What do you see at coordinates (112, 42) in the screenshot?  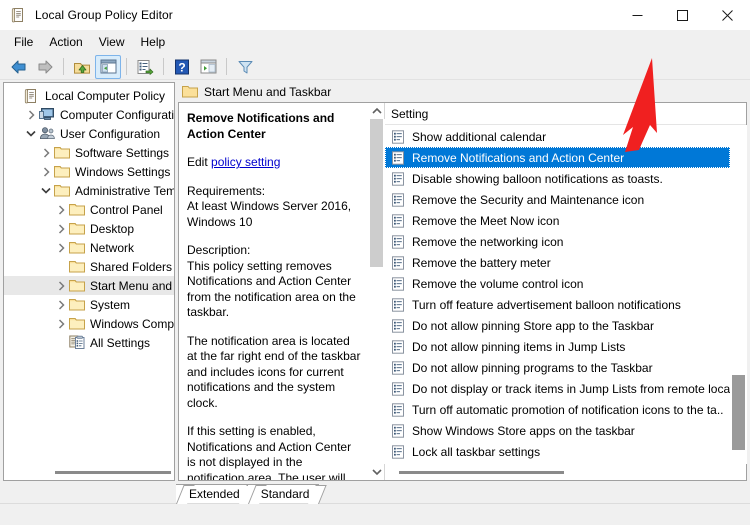 I see `menu-view: View` at bounding box center [112, 42].